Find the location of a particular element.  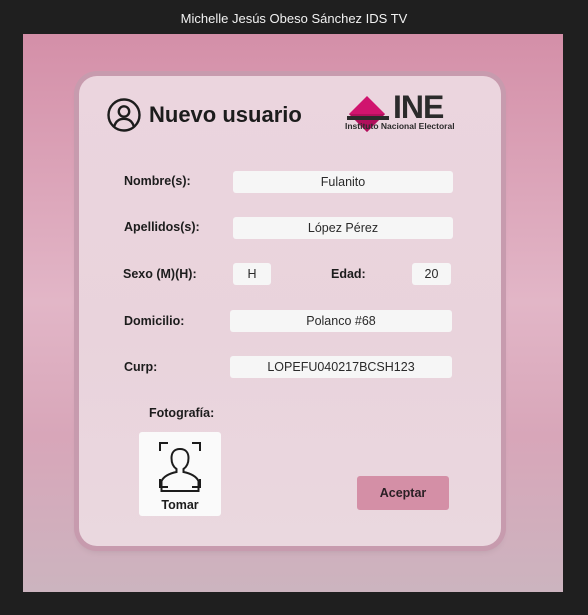

apellidos-label: Apellidos(s): is located at coordinates (162, 227).